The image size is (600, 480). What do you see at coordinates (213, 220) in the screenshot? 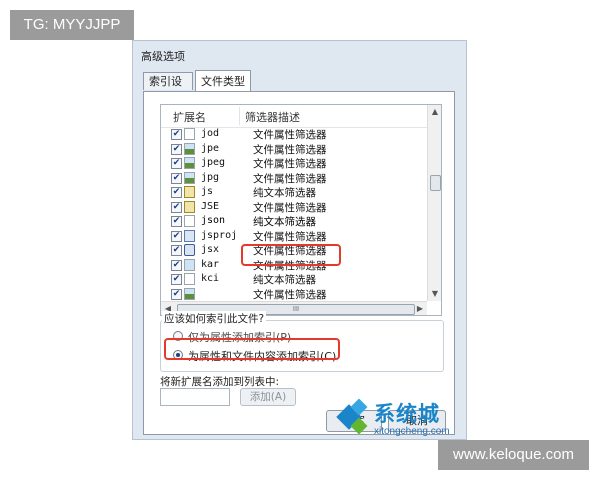
I see `extension: json` at bounding box center [213, 220].